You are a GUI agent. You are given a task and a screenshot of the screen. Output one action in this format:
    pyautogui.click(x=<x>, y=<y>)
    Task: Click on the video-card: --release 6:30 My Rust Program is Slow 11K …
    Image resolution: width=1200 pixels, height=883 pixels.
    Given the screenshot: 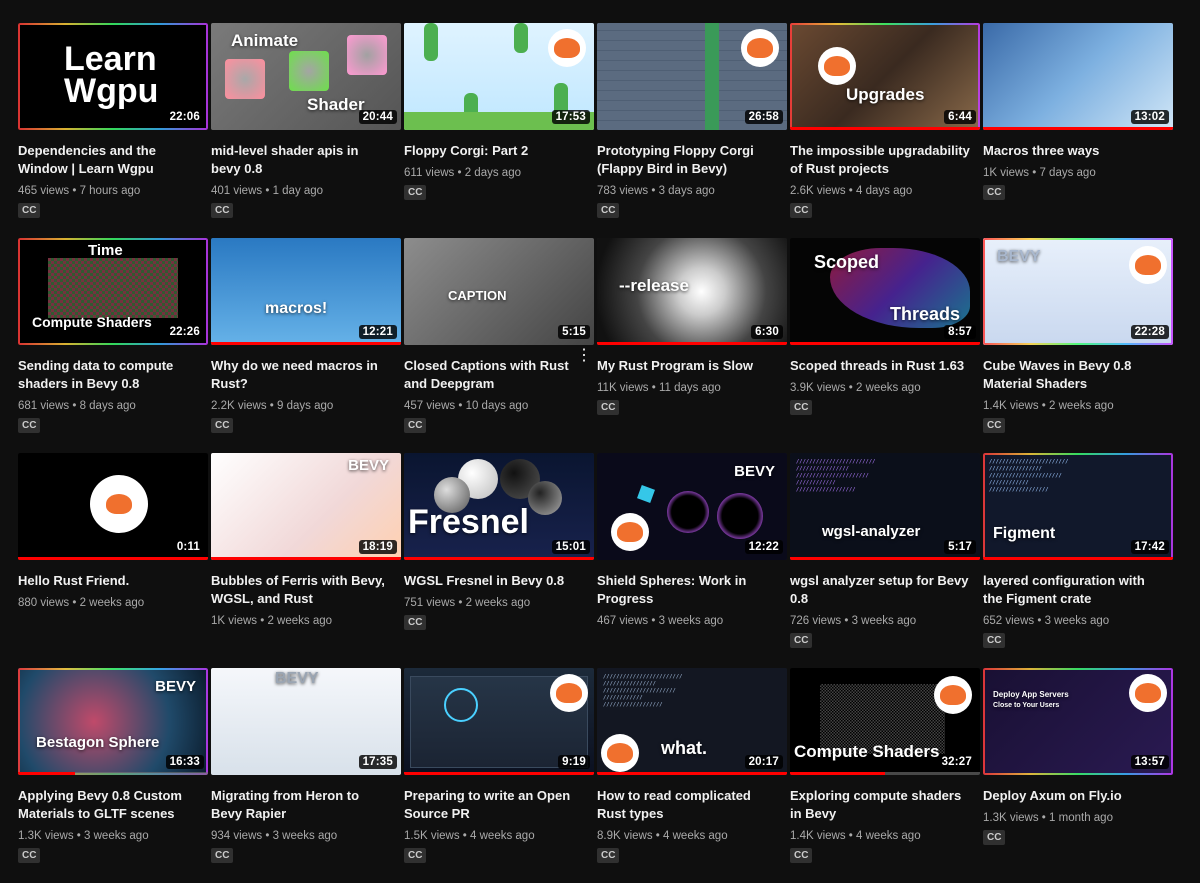 What is the action you would take?
    pyautogui.click(x=692, y=345)
    